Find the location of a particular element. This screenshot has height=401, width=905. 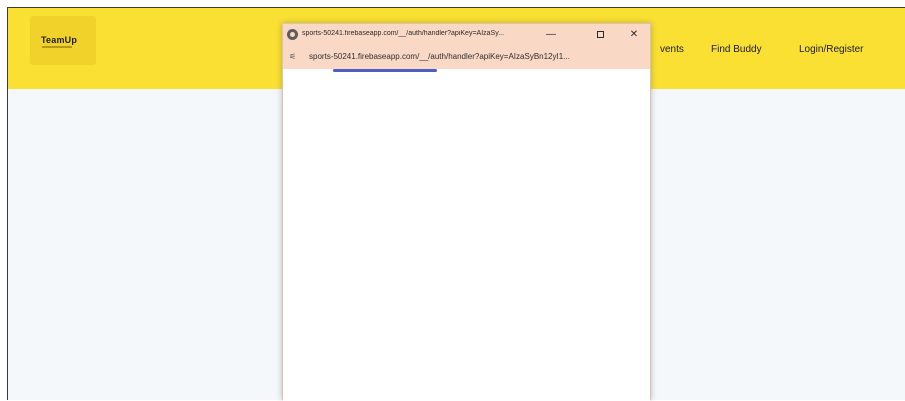

maximize-button is located at coordinates (600, 35).